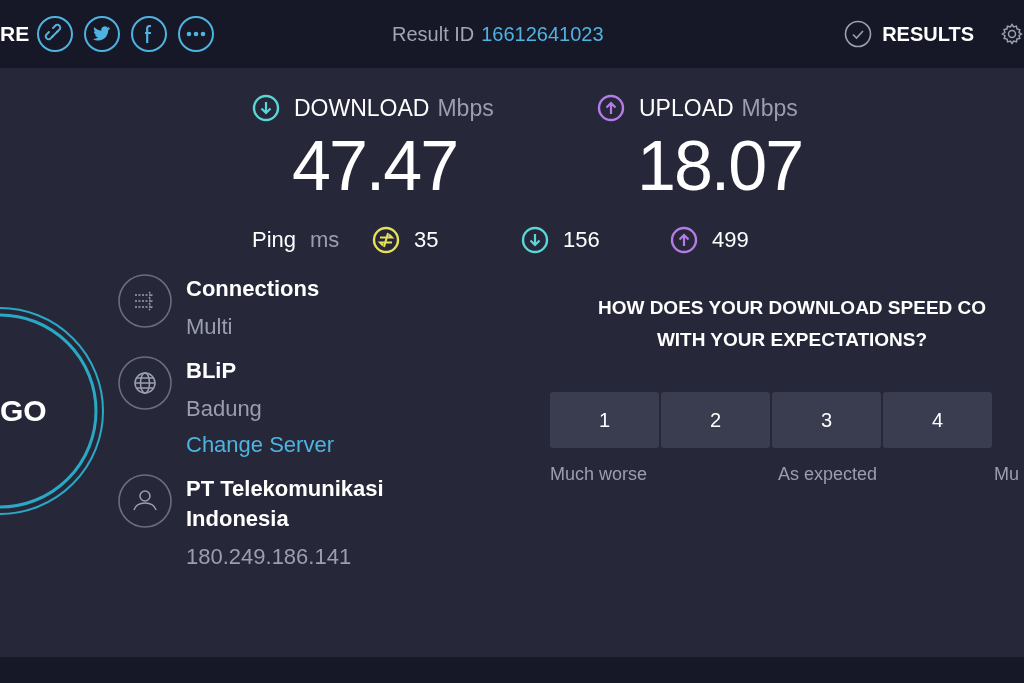 This screenshot has width=1024, height=683. Describe the element at coordinates (15, 34) in the screenshot. I see `share-label: RE` at that location.